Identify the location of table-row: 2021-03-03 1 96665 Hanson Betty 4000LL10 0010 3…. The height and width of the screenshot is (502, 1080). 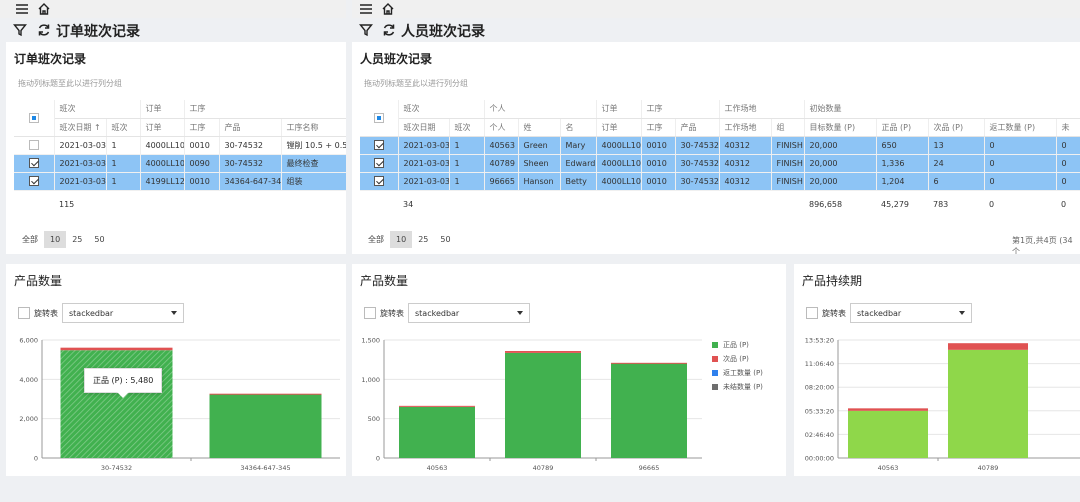
(720, 181).